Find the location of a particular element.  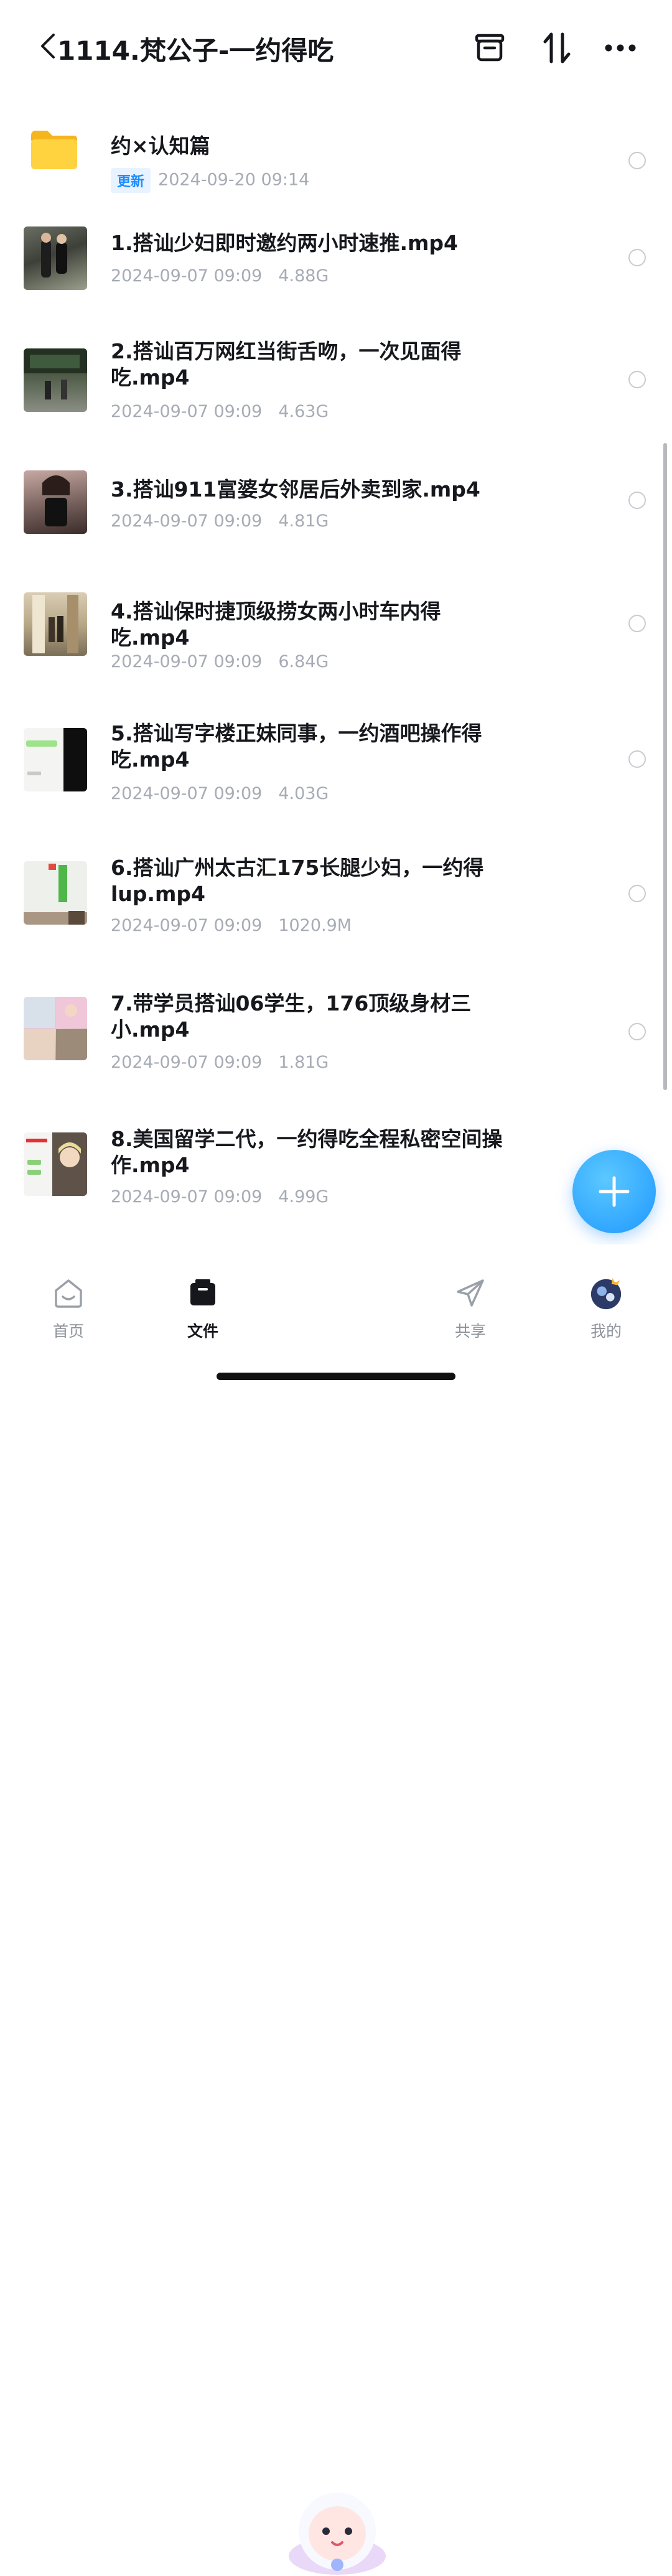

file-meta: 2024-09-07 09:09 1020.9M is located at coordinates (231, 926).